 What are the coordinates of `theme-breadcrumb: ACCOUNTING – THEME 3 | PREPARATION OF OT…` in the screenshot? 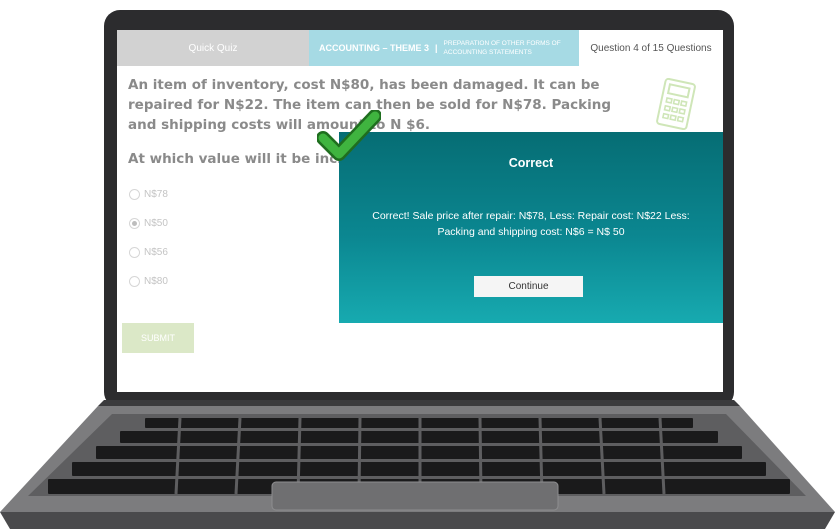 It's located at (444, 48).